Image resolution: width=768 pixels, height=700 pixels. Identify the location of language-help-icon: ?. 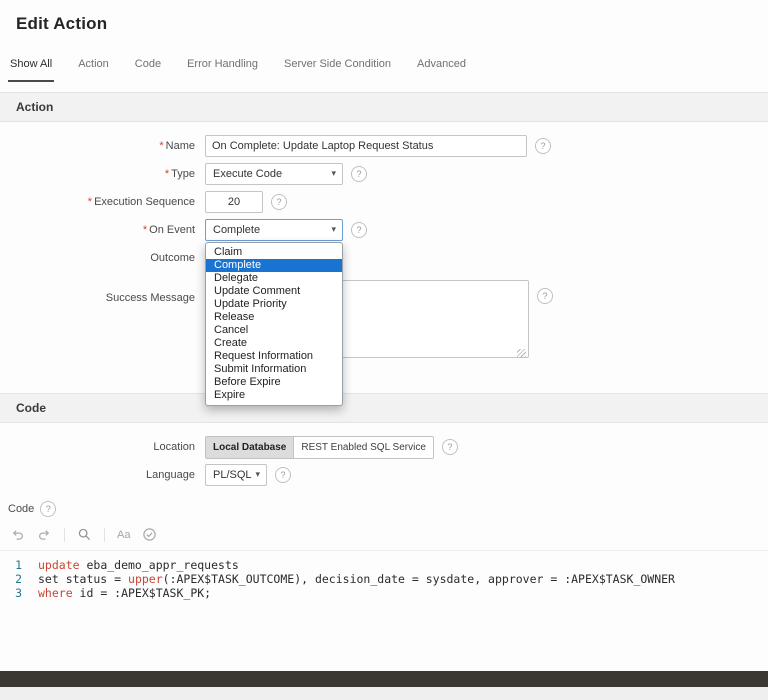
(283, 475).